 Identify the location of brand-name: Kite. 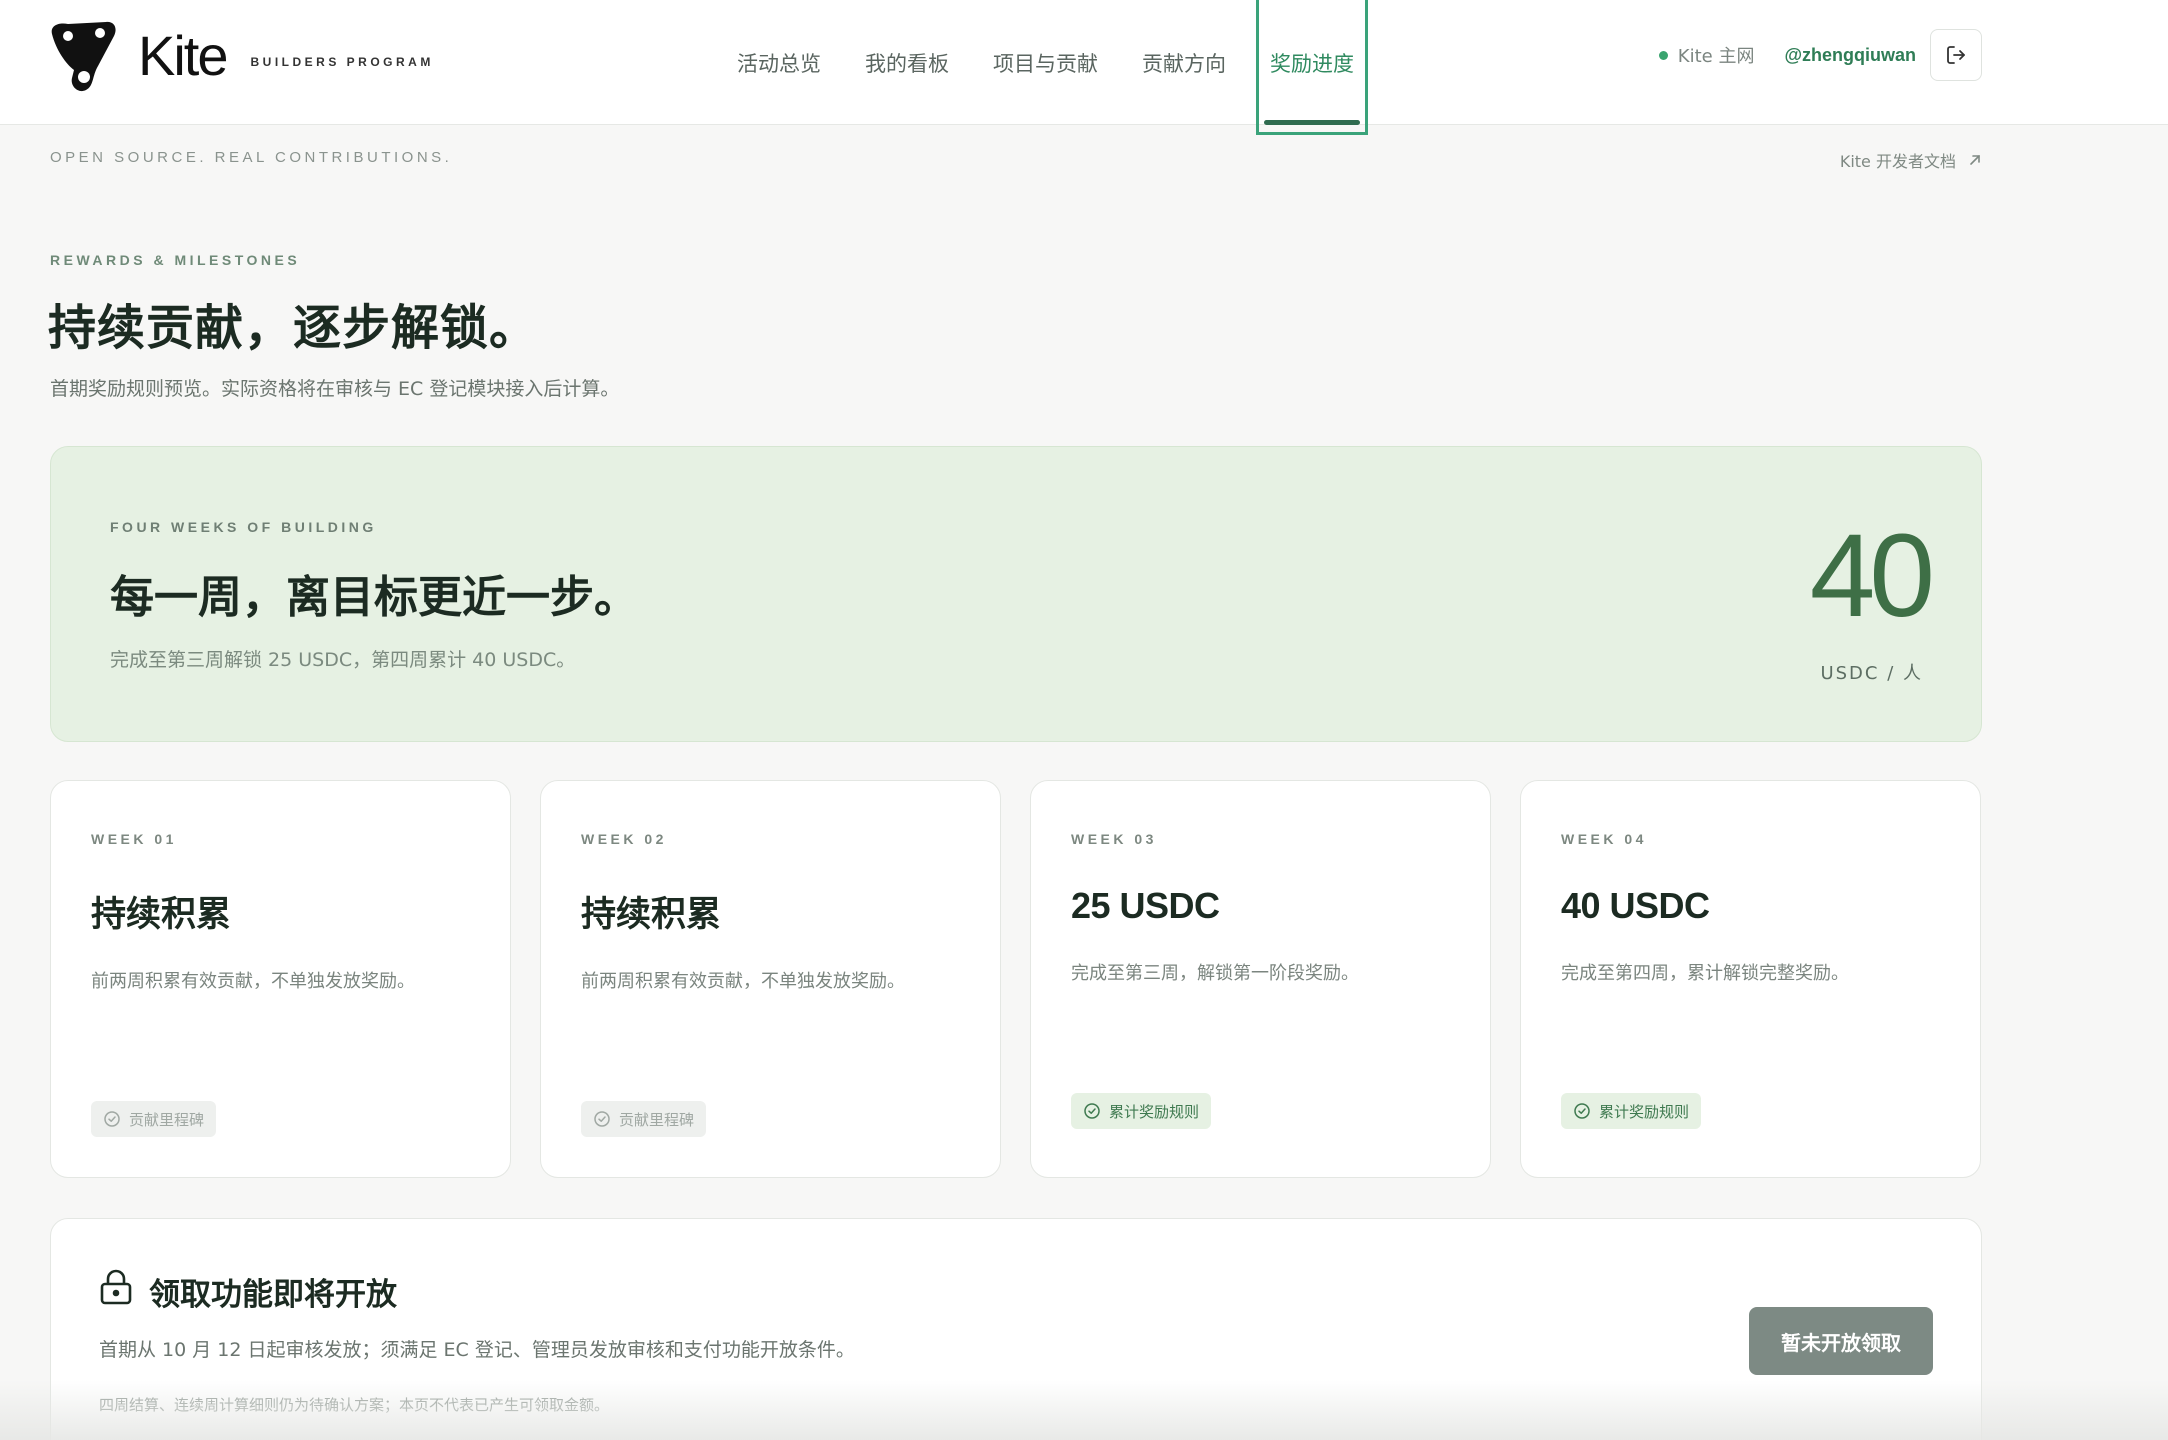
(183, 55).